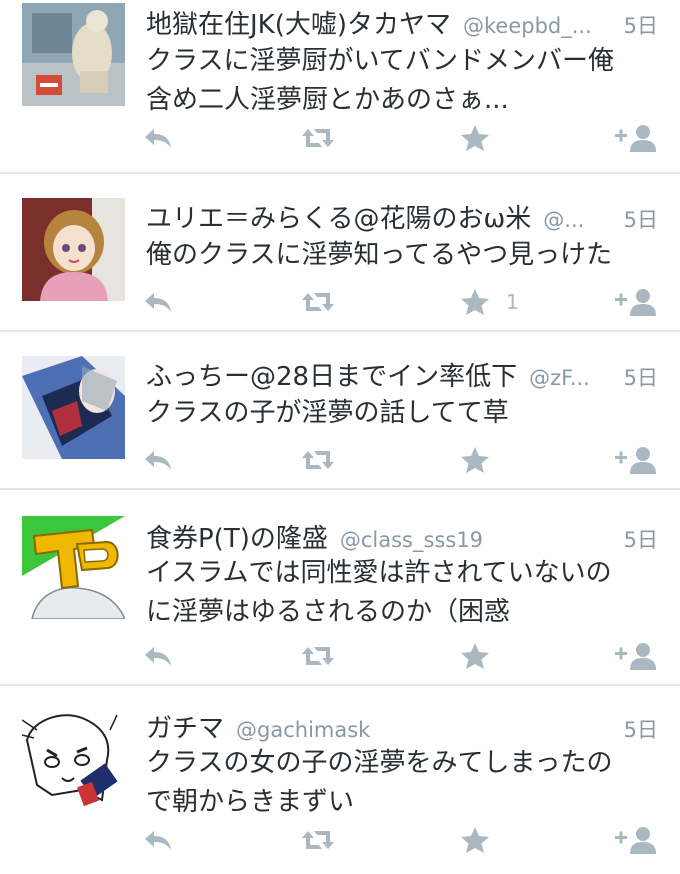  What do you see at coordinates (489, 302) in the screenshot?
I see `favorite-button: 1` at bounding box center [489, 302].